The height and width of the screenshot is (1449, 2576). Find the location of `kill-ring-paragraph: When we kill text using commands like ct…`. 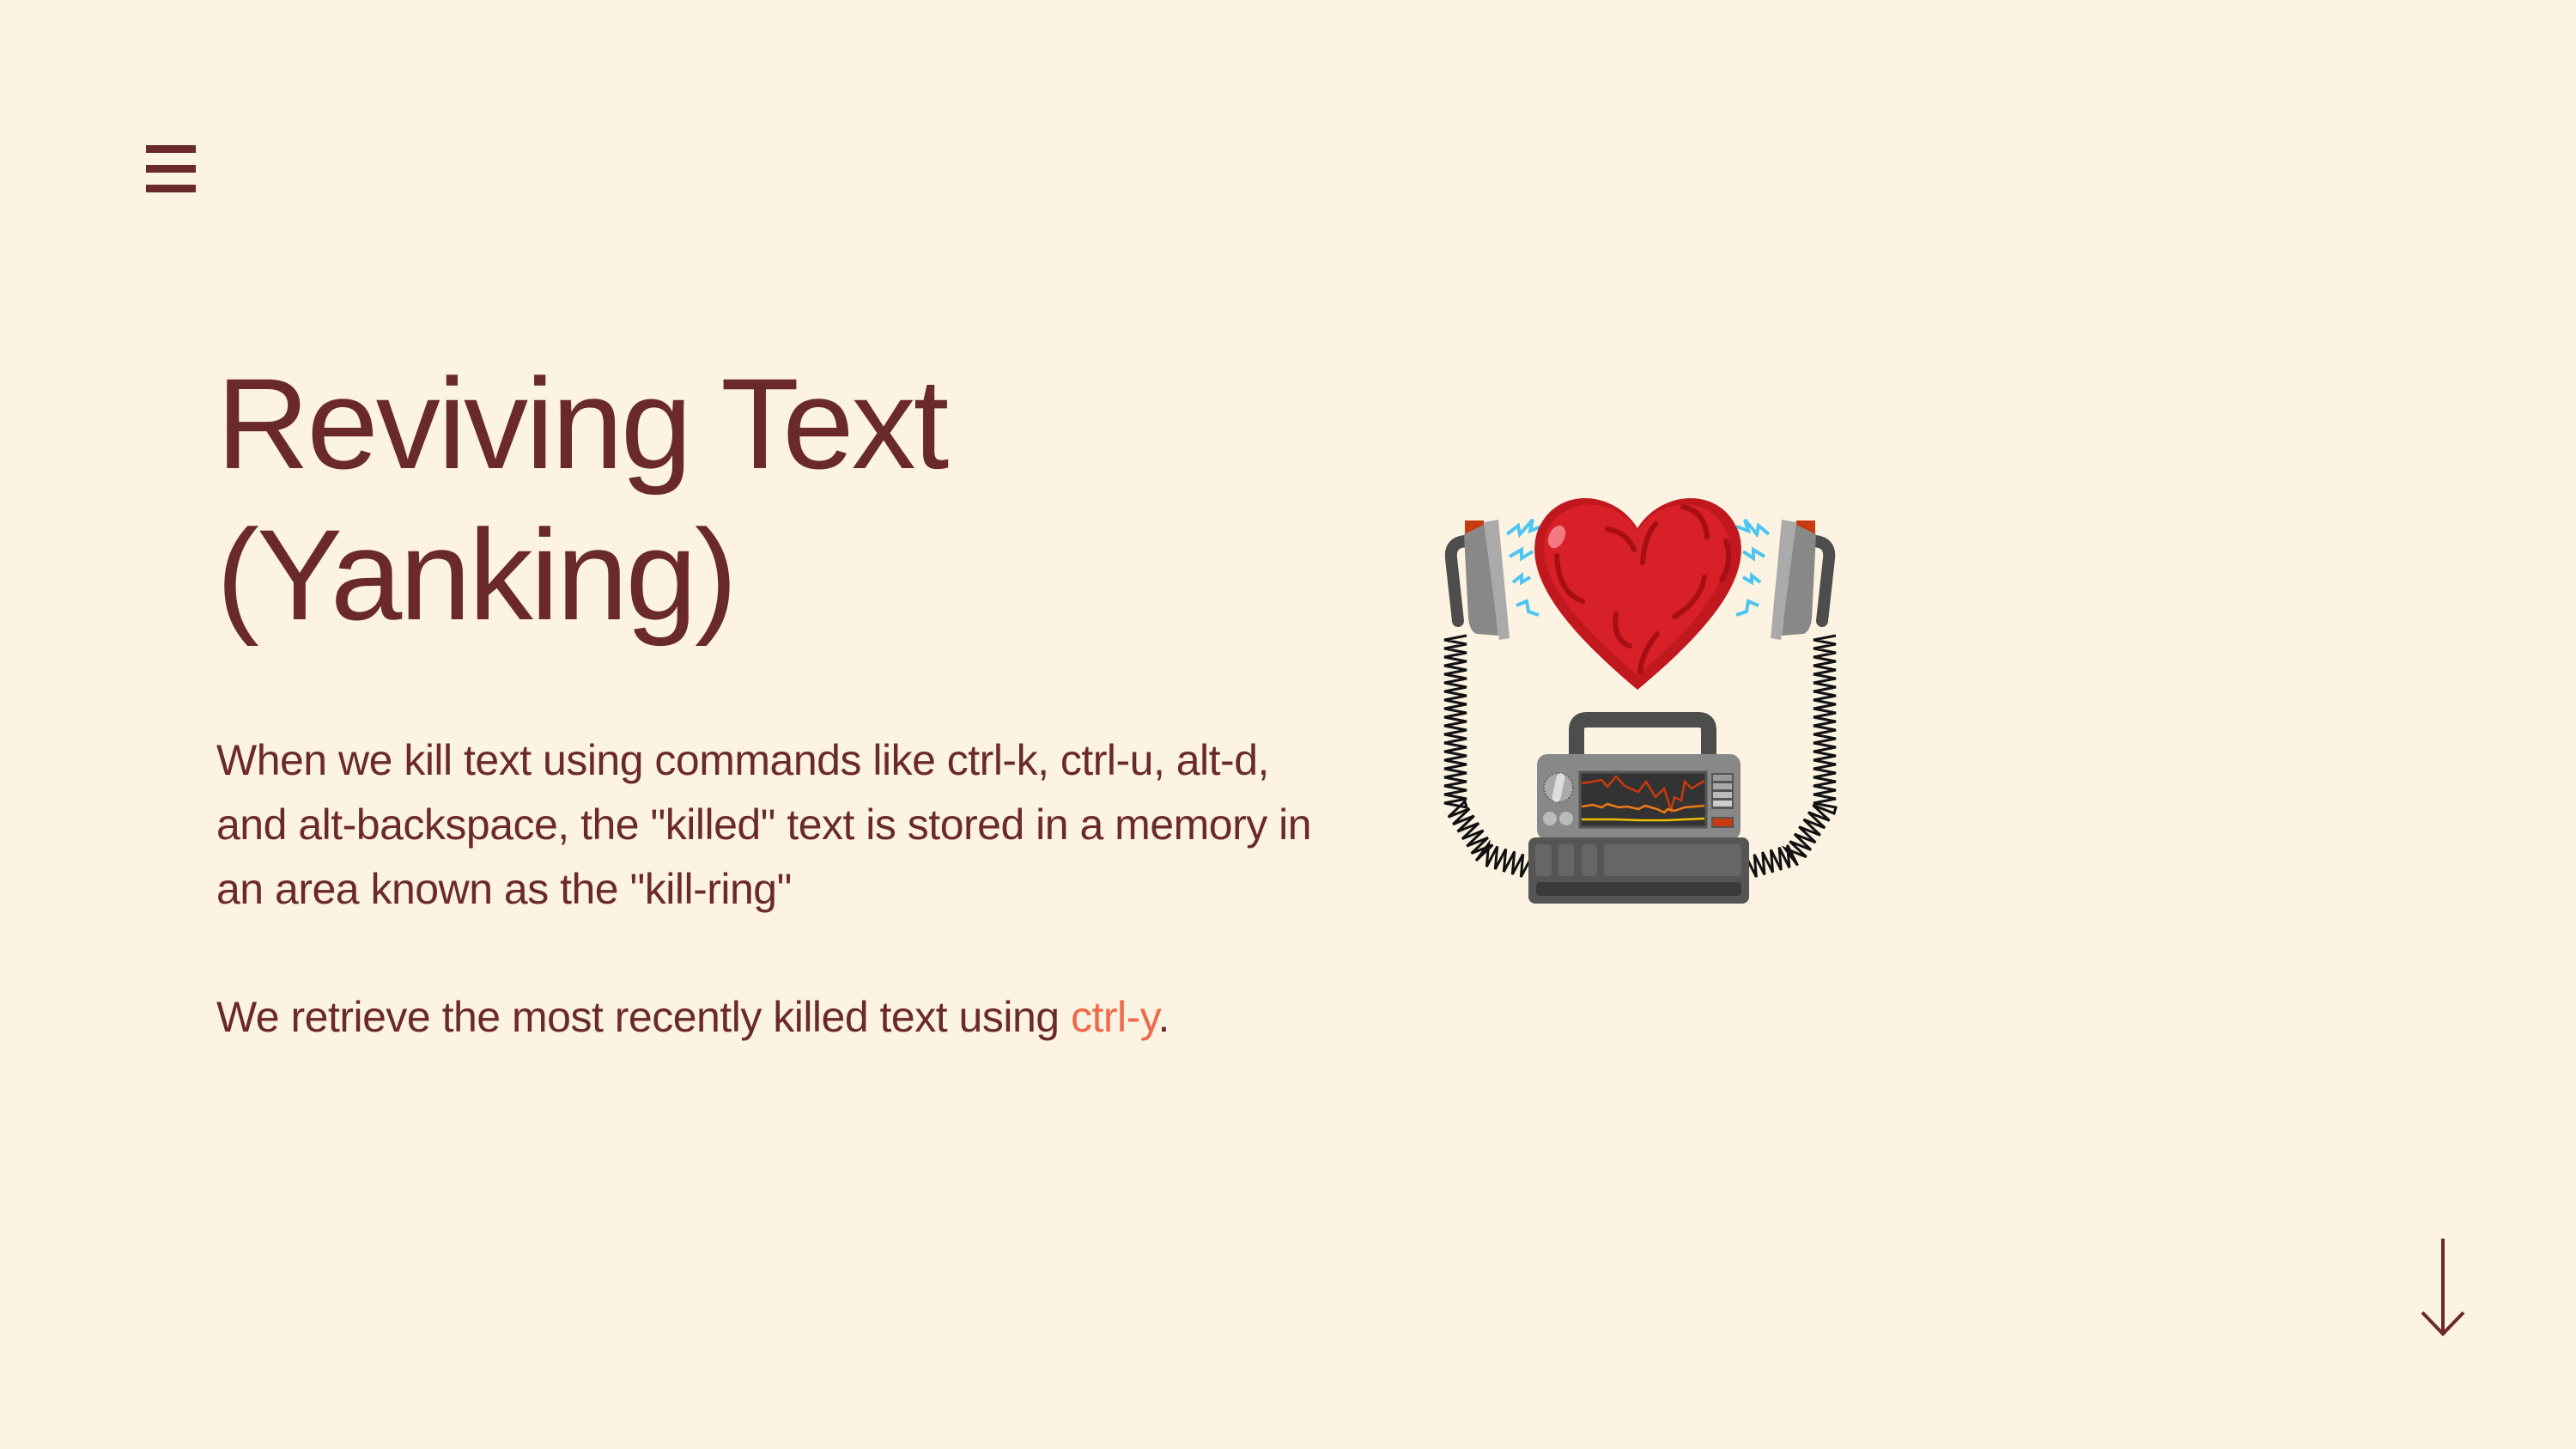

kill-ring-paragraph: When we kill text using commands like ct… is located at coordinates (764, 824).